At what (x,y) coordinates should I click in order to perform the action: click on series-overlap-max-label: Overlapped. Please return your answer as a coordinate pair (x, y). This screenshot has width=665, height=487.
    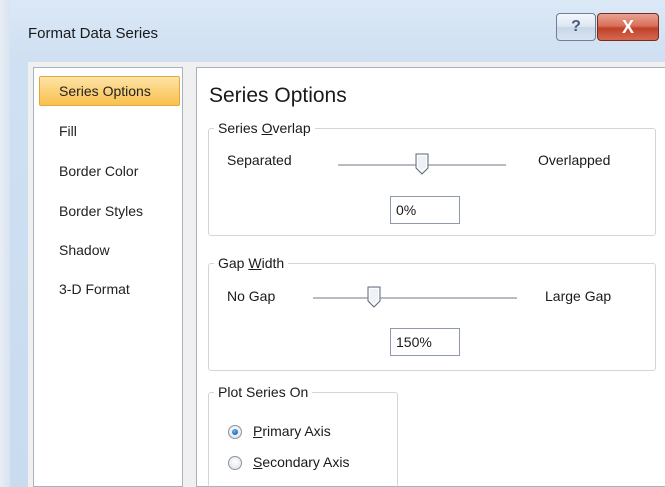
    Looking at the image, I should click on (574, 160).